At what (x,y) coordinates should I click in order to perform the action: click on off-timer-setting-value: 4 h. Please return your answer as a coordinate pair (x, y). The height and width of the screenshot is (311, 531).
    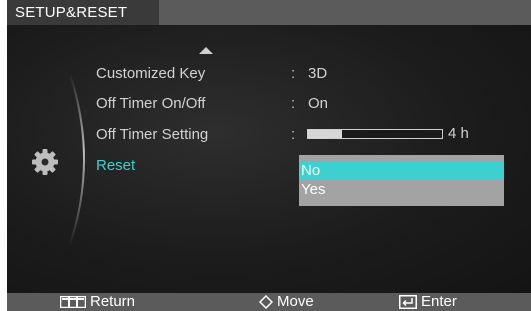
    Looking at the image, I should click on (458, 133).